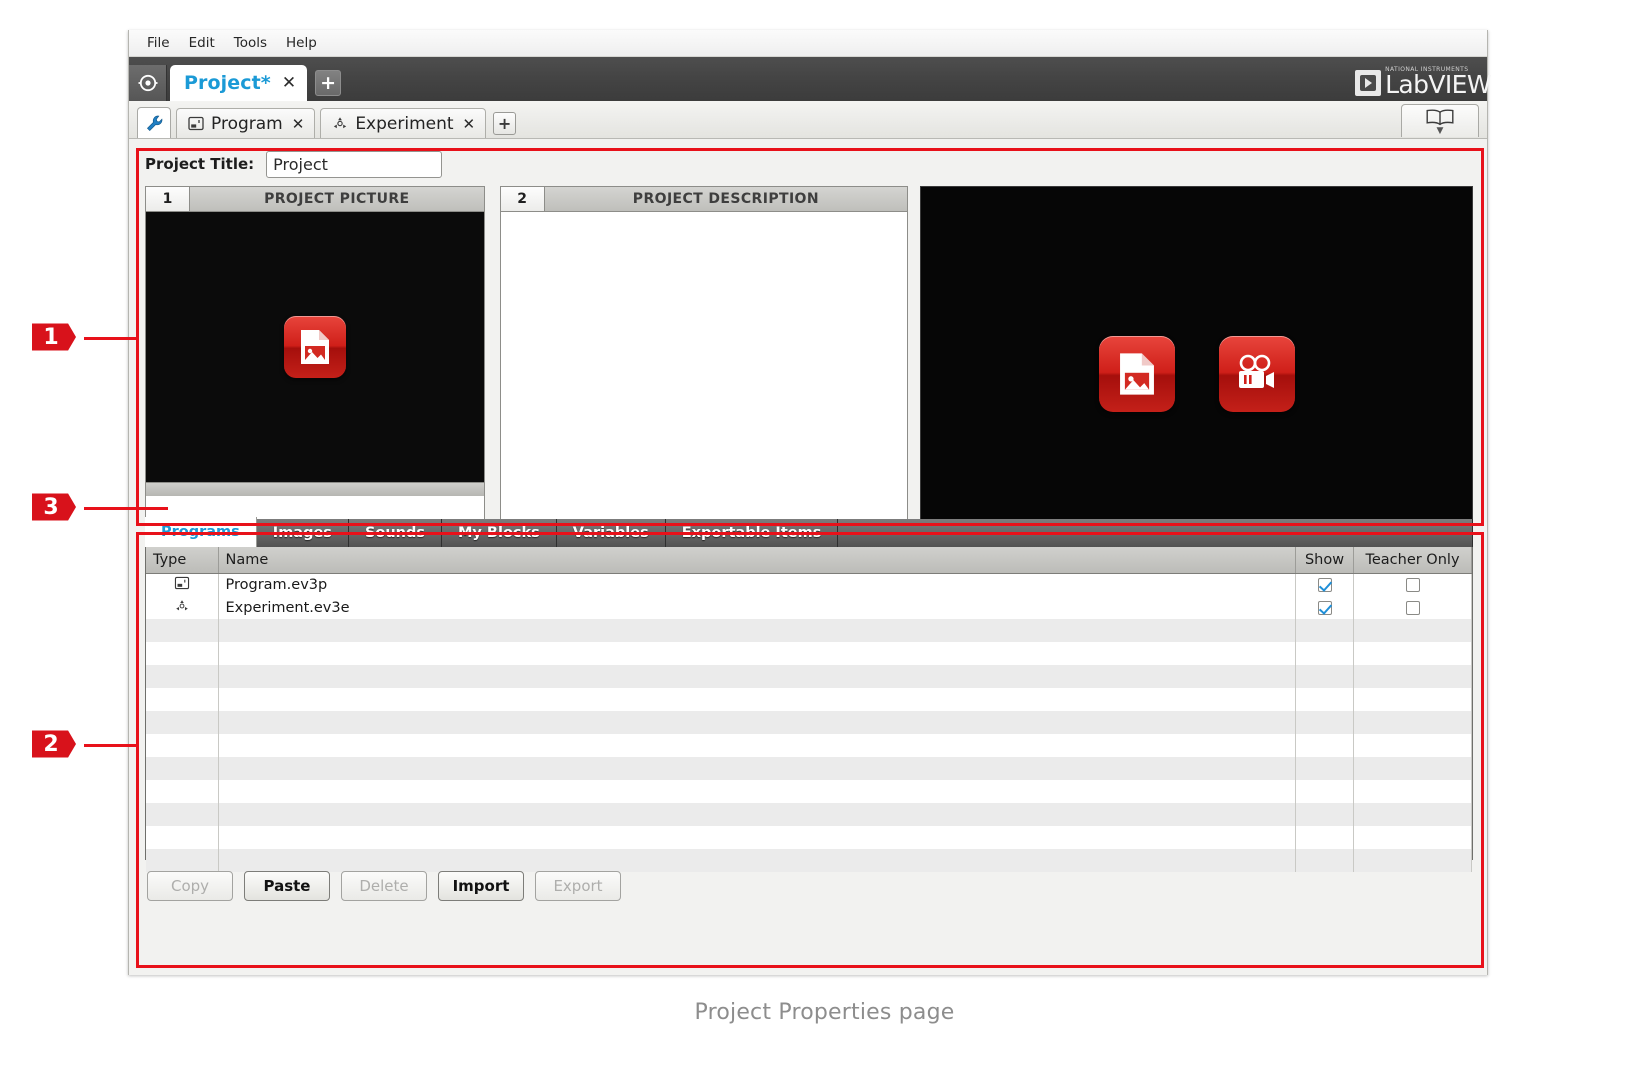  What do you see at coordinates (301, 43) in the screenshot?
I see `menu-item-help: Help` at bounding box center [301, 43].